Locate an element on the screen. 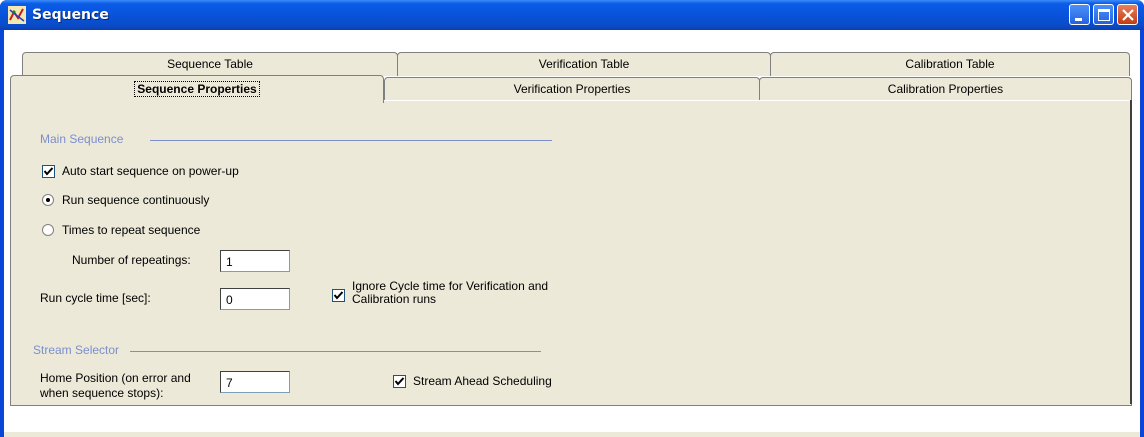 This screenshot has width=1144, height=437. tab-label: Sequence Table is located at coordinates (210, 64).